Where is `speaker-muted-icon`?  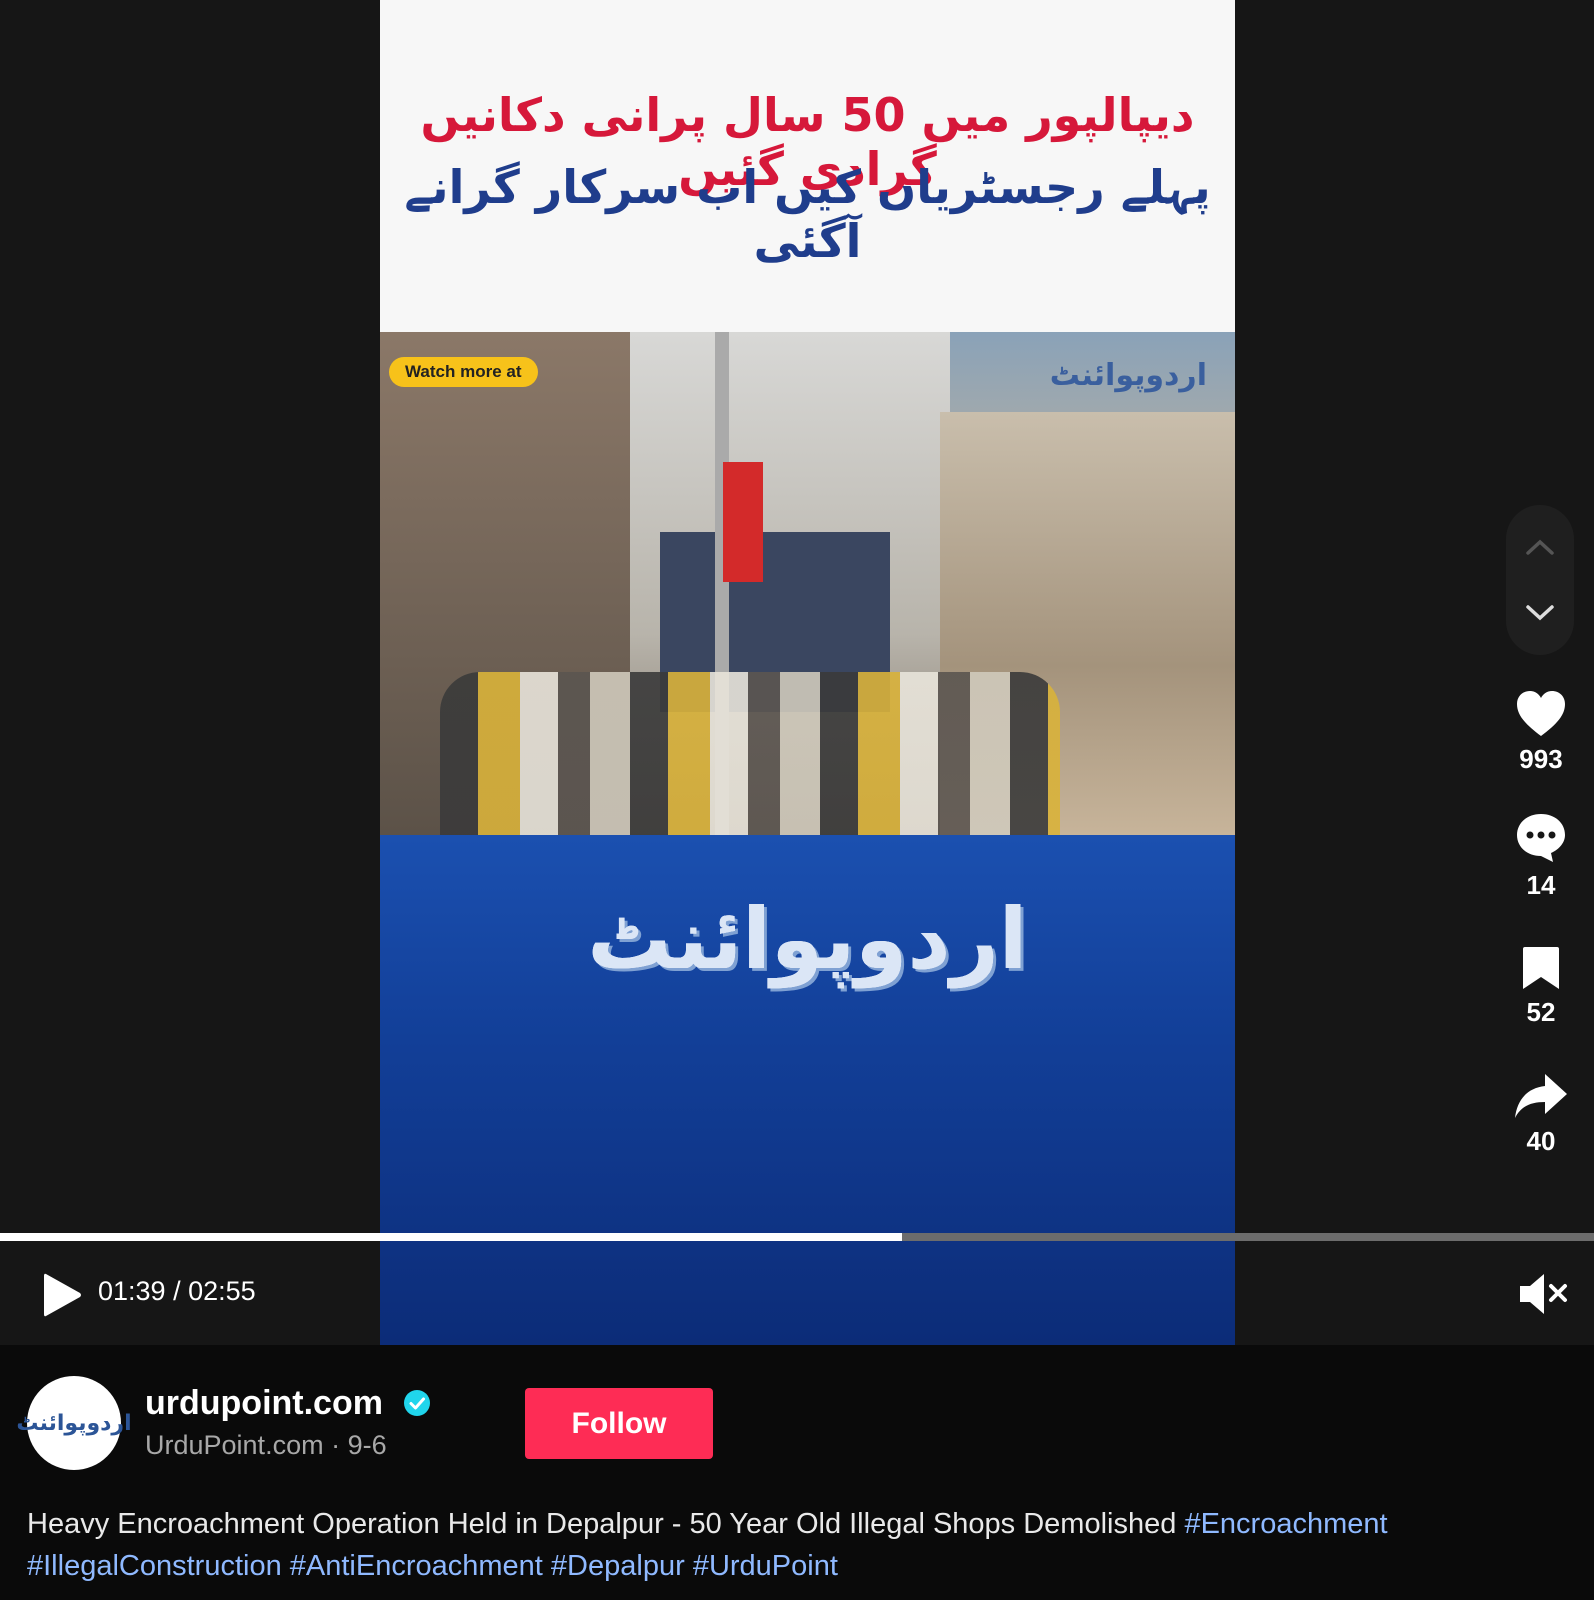
speaker-muted-icon is located at coordinates (1543, 1294).